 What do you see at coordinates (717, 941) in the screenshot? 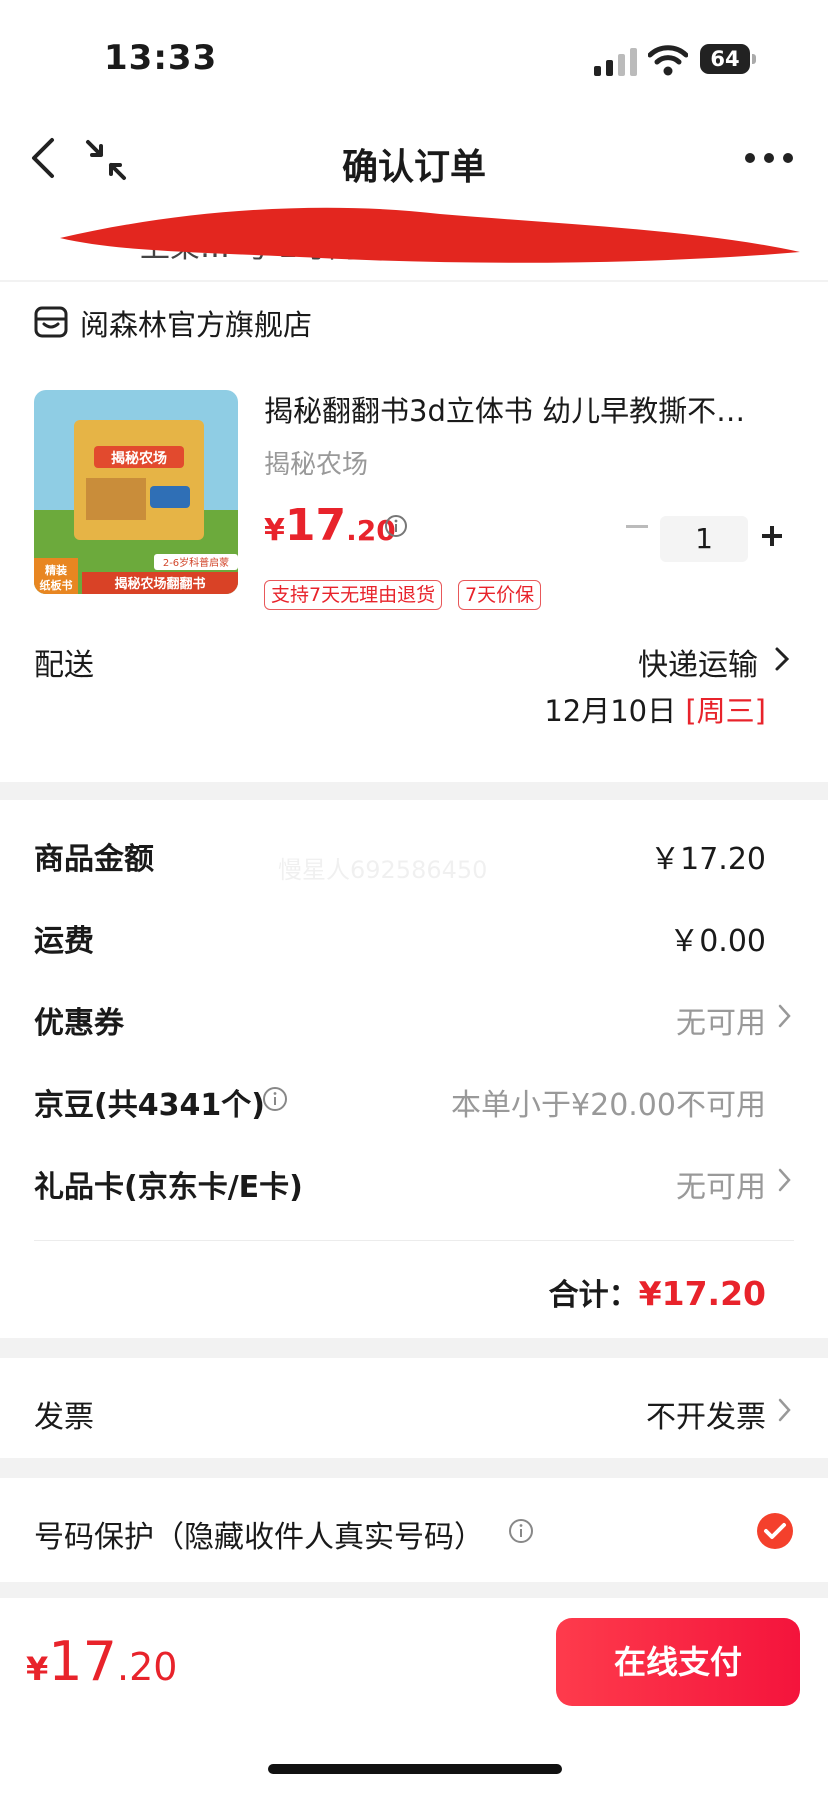
I see `shipping-value: ￥0.00` at bounding box center [717, 941].